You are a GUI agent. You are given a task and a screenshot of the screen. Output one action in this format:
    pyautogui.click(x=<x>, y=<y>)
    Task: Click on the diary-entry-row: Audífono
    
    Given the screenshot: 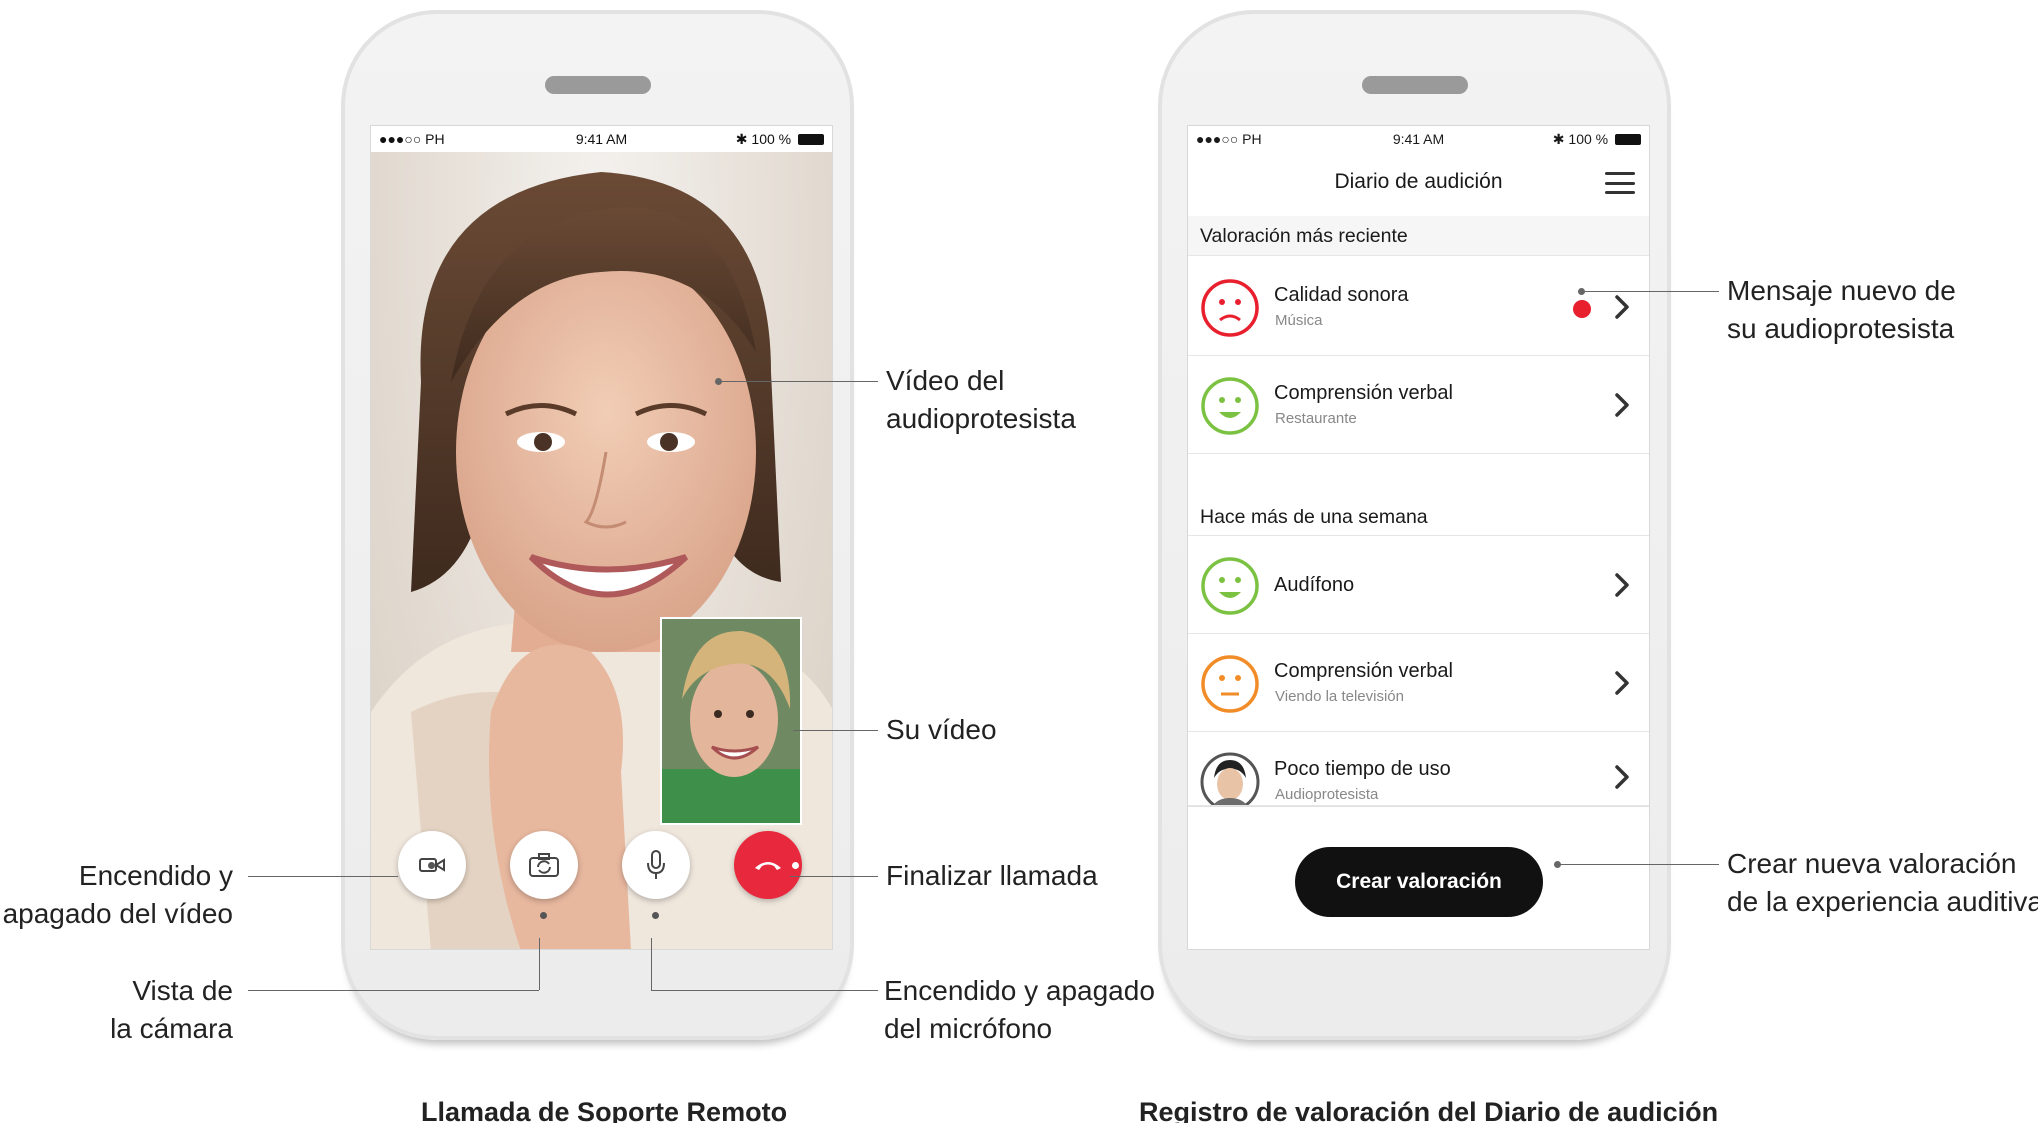 What is the action you would take?
    pyautogui.click(x=1418, y=585)
    